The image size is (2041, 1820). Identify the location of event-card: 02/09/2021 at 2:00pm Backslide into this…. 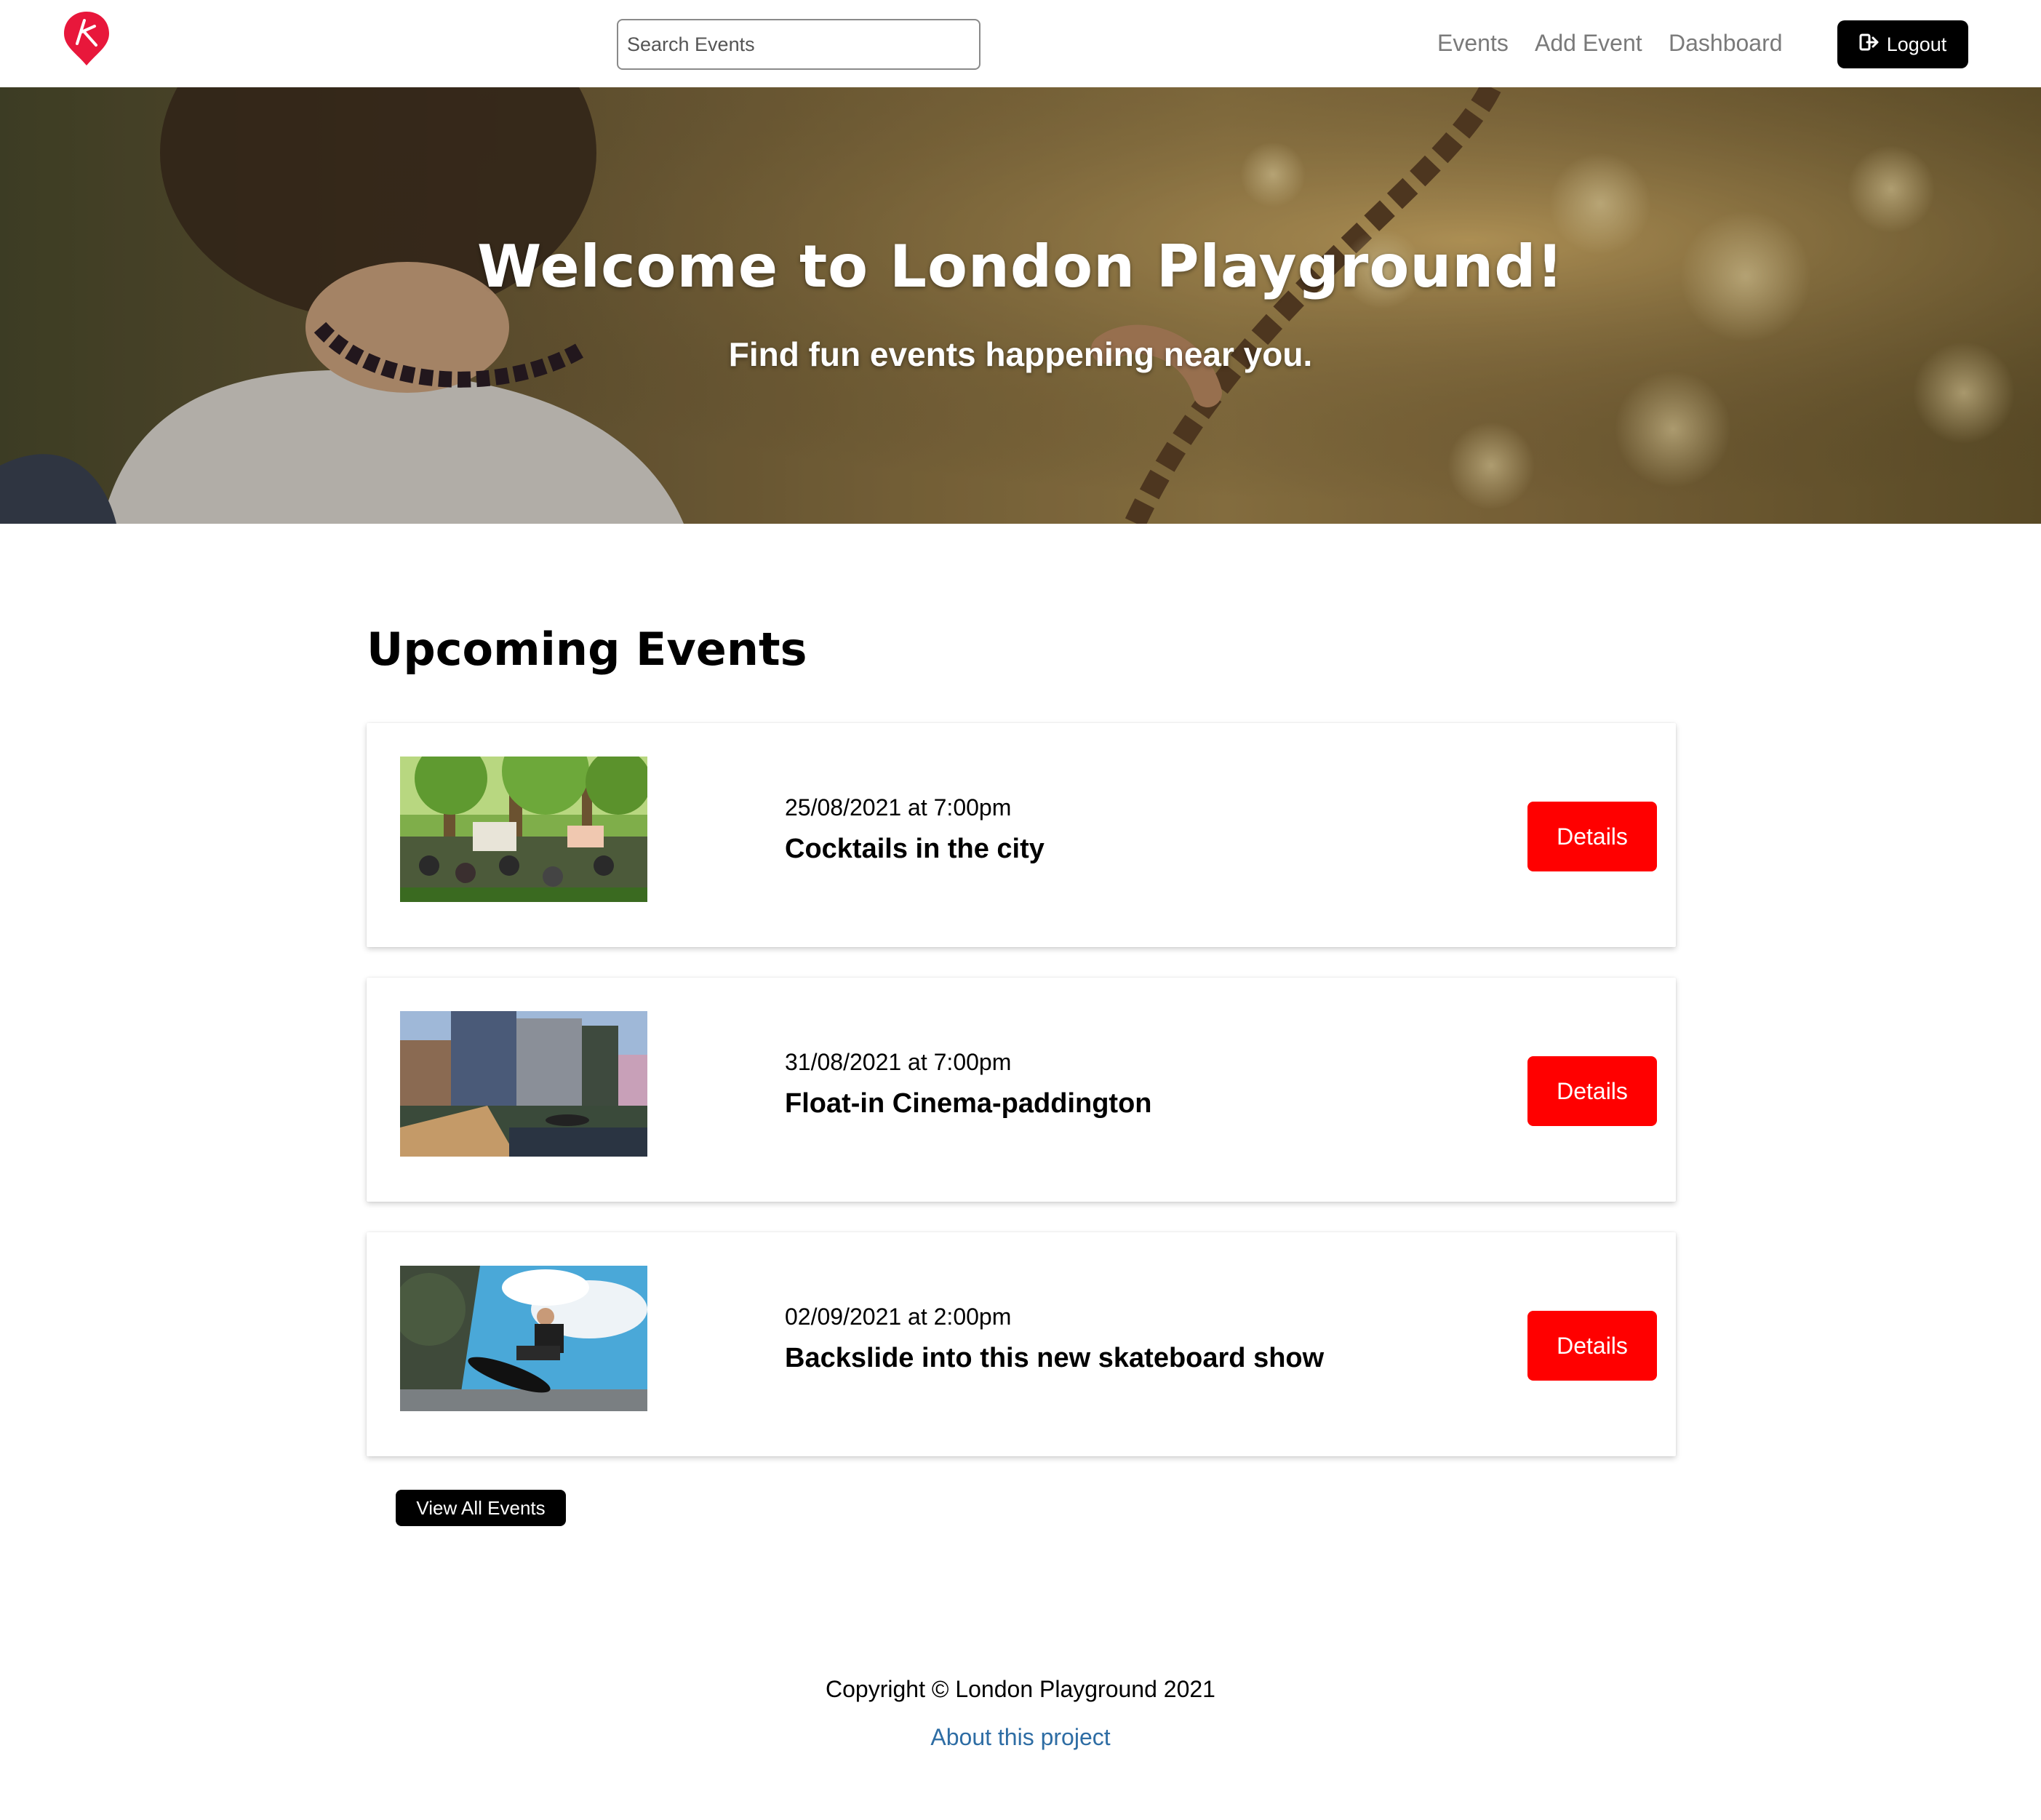
(1021, 1344).